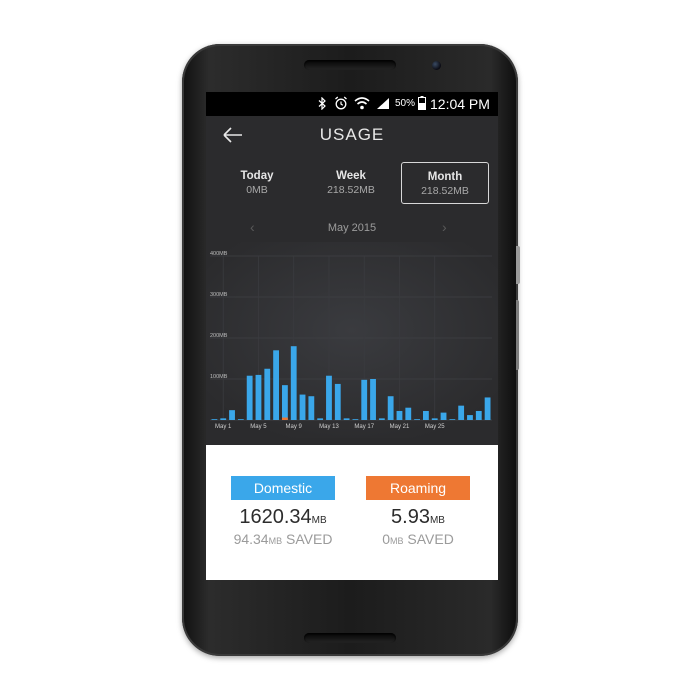  Describe the element at coordinates (436, 65) in the screenshot. I see `front-camera` at that location.